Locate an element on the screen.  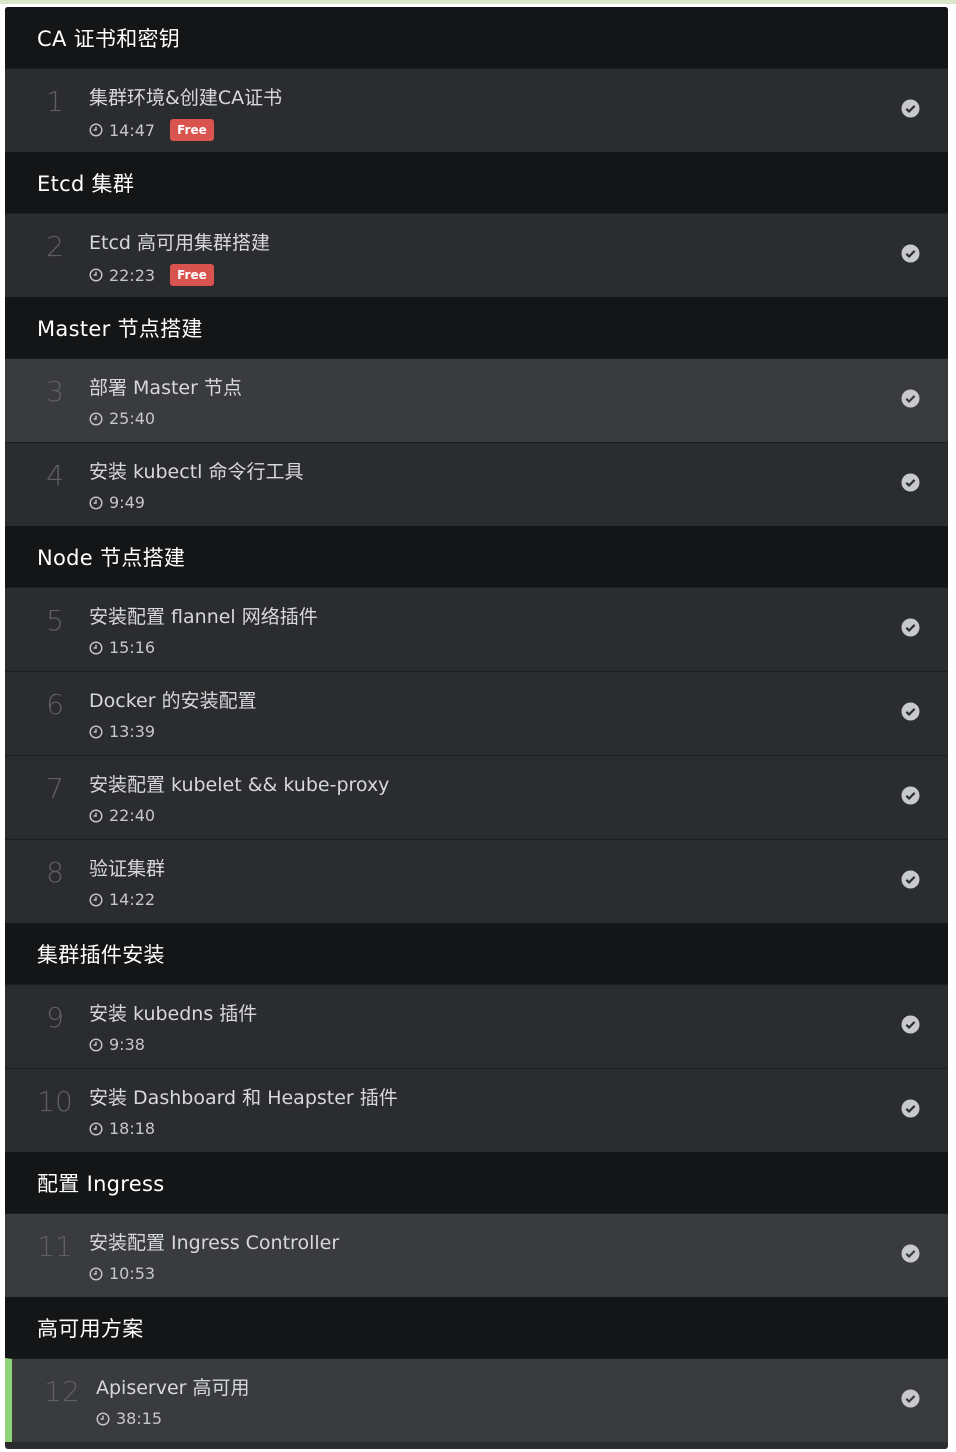
lesson-meta: 9:38 is located at coordinates (117, 1044).